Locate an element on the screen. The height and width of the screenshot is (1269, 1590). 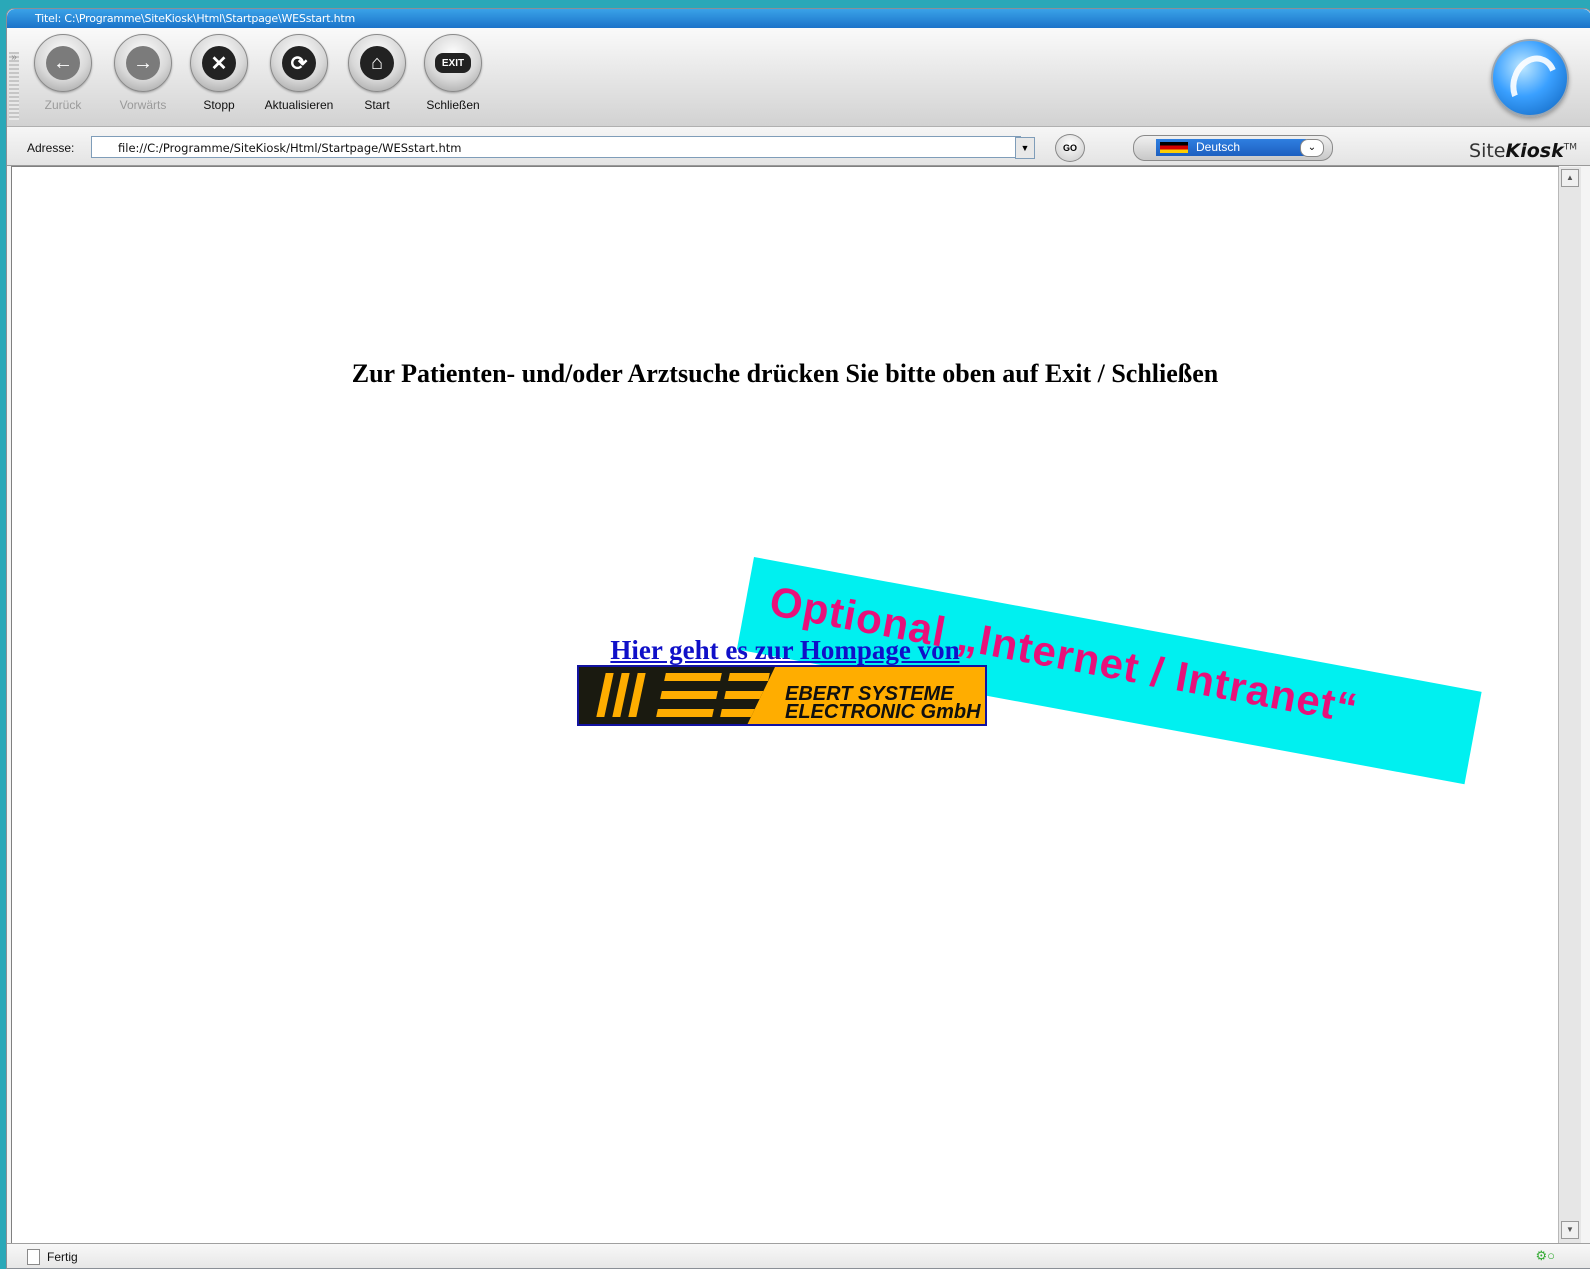
forward-button-label: Vorwärts is located at coordinates (143, 105).